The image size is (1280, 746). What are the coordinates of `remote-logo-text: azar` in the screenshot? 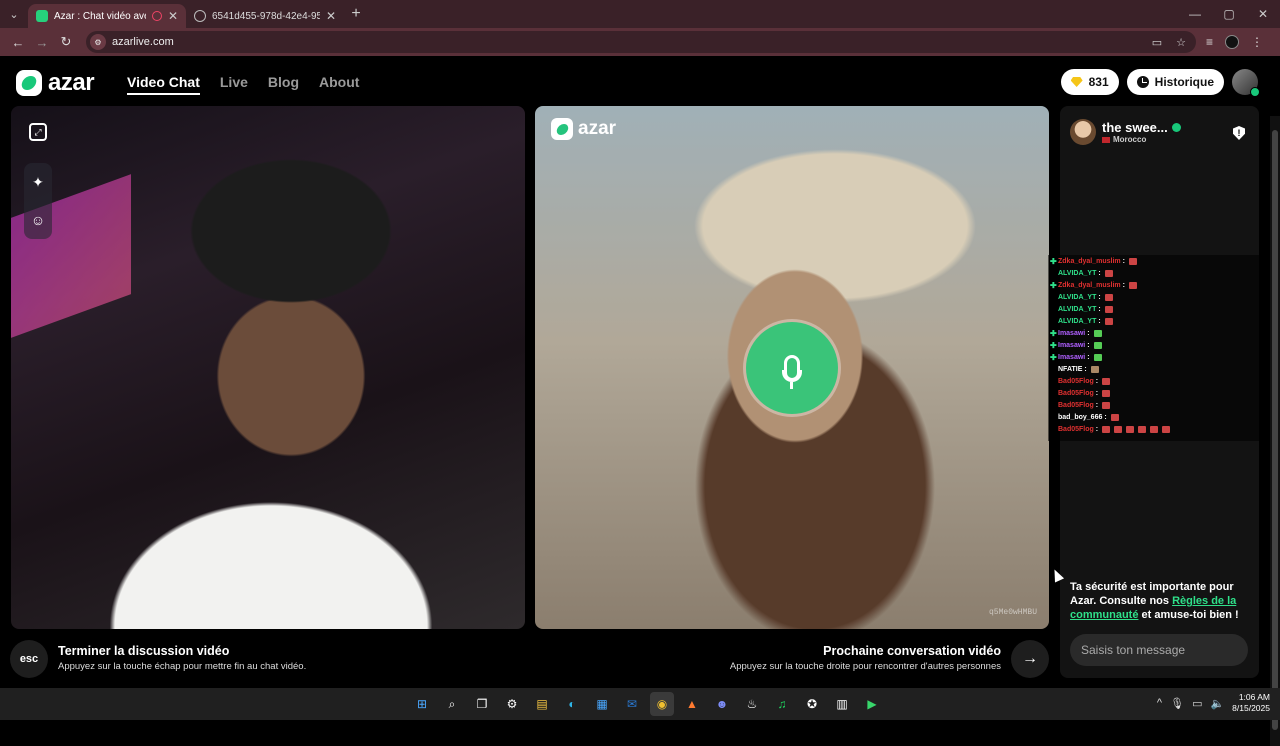 It's located at (597, 128).